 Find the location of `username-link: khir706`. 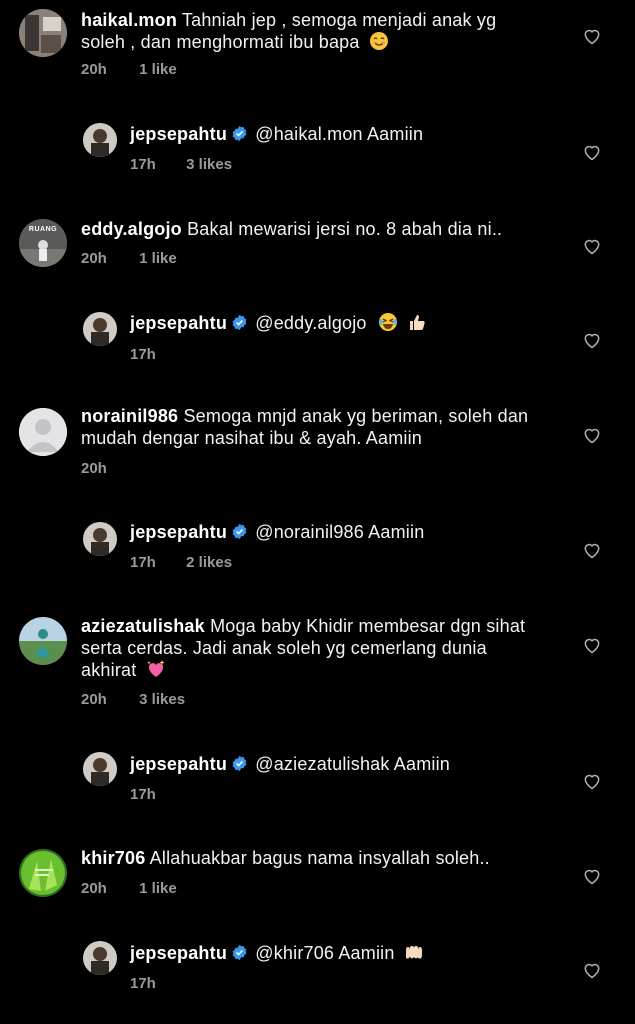

username-link: khir706 is located at coordinates (113, 858).